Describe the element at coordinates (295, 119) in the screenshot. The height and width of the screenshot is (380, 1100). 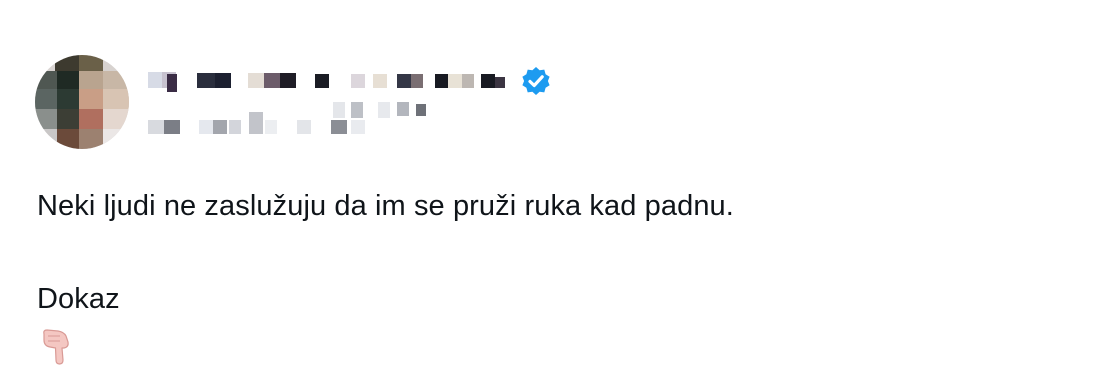
I see `redacted-handle-and-date` at that location.